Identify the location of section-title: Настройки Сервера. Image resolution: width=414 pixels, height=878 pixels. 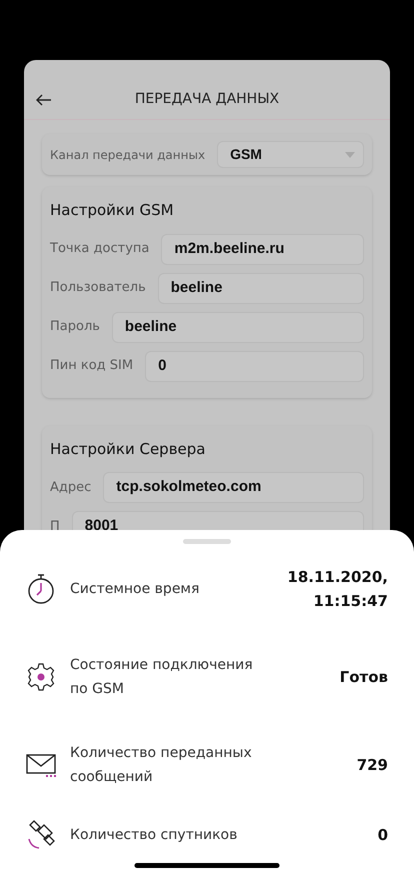
(128, 449).